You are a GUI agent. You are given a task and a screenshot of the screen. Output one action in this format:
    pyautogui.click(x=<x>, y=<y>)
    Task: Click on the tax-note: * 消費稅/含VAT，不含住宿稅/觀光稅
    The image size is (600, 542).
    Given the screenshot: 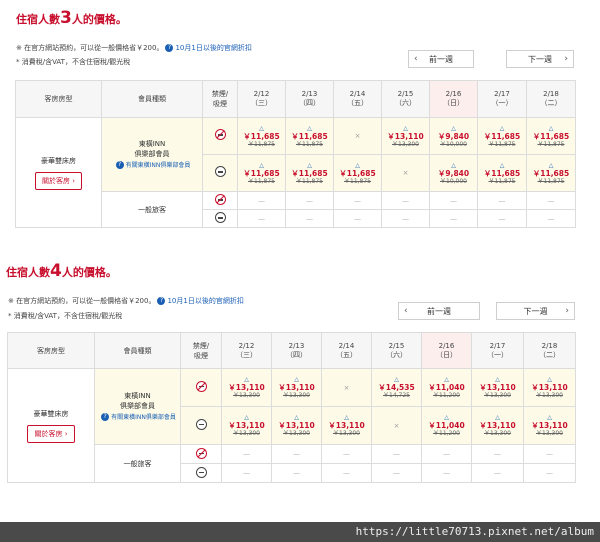 What is the action you would take?
    pyautogui.click(x=73, y=62)
    